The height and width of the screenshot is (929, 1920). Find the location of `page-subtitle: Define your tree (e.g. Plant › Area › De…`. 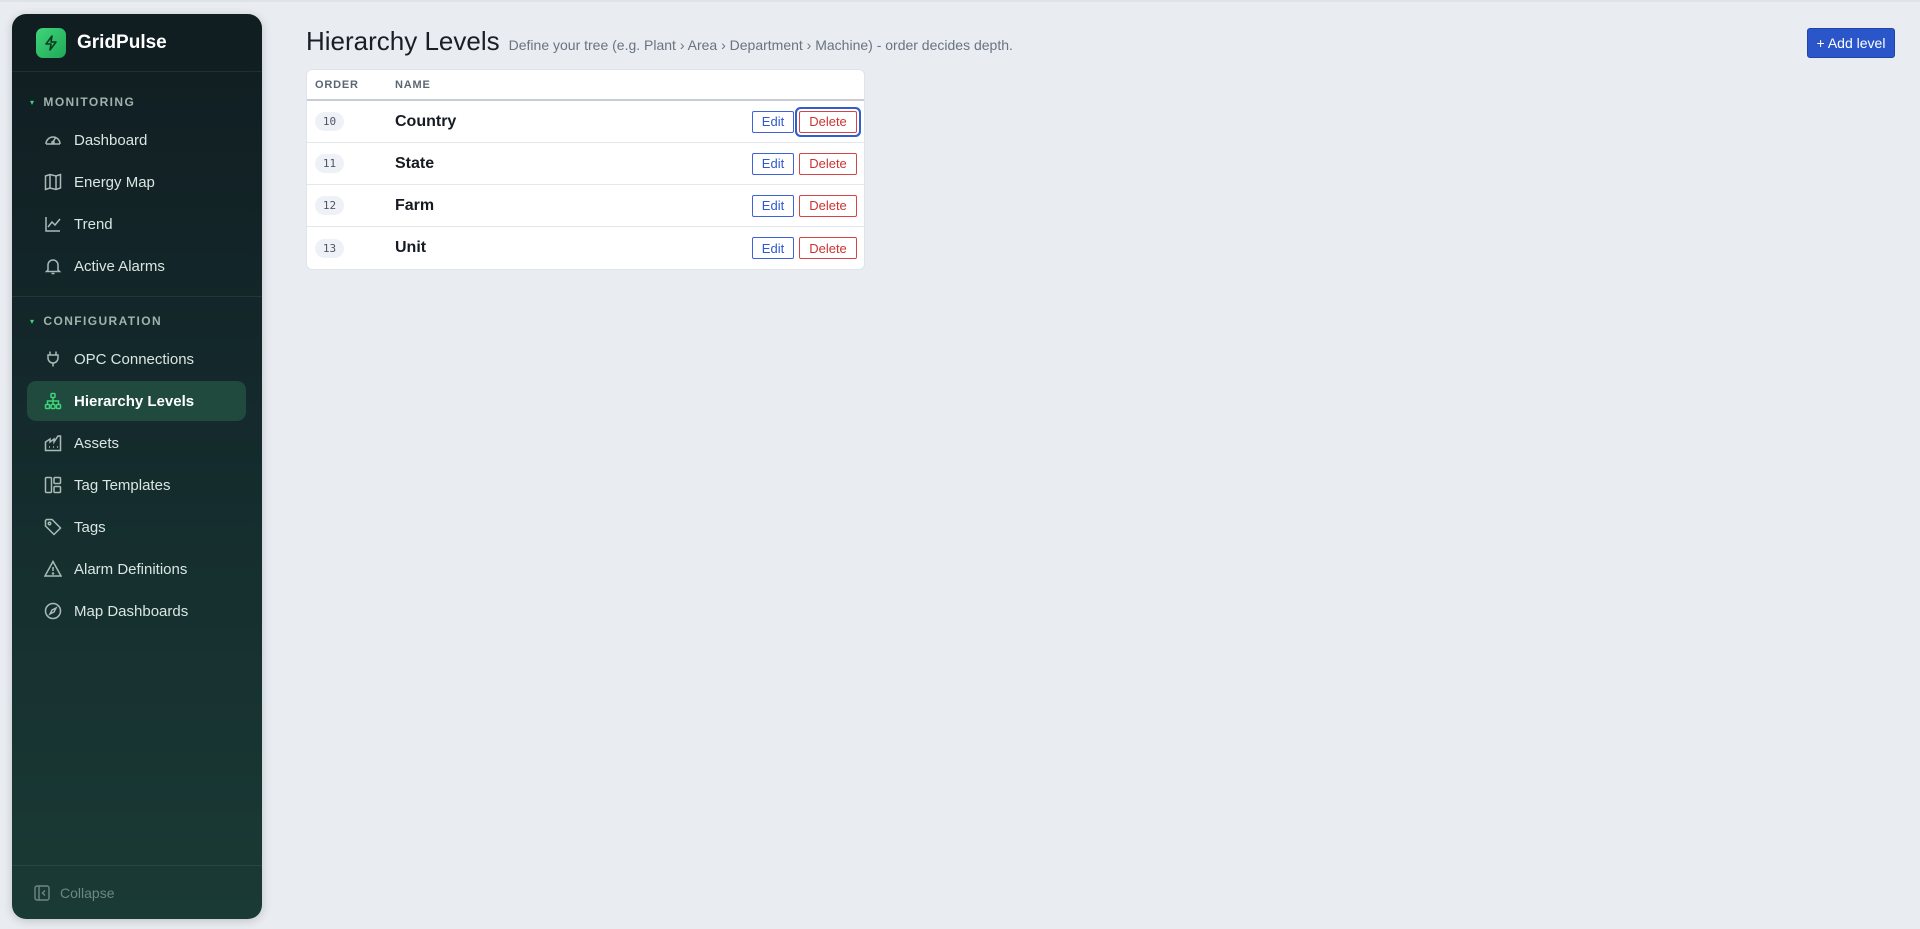

page-subtitle: Define your tree (e.g. Plant › Area › De… is located at coordinates (760, 45).